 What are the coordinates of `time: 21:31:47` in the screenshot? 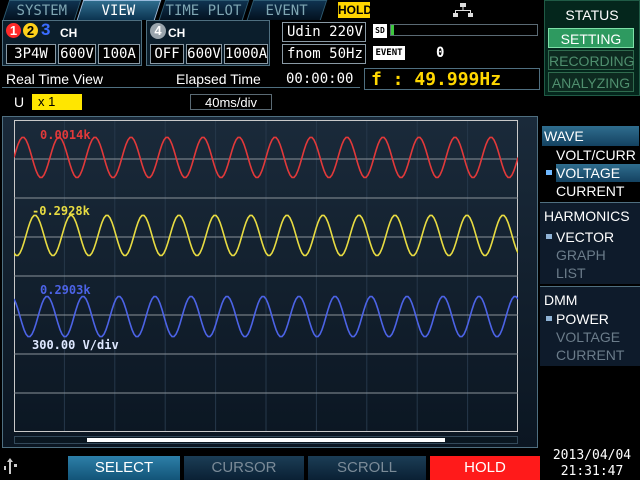 It's located at (592, 471).